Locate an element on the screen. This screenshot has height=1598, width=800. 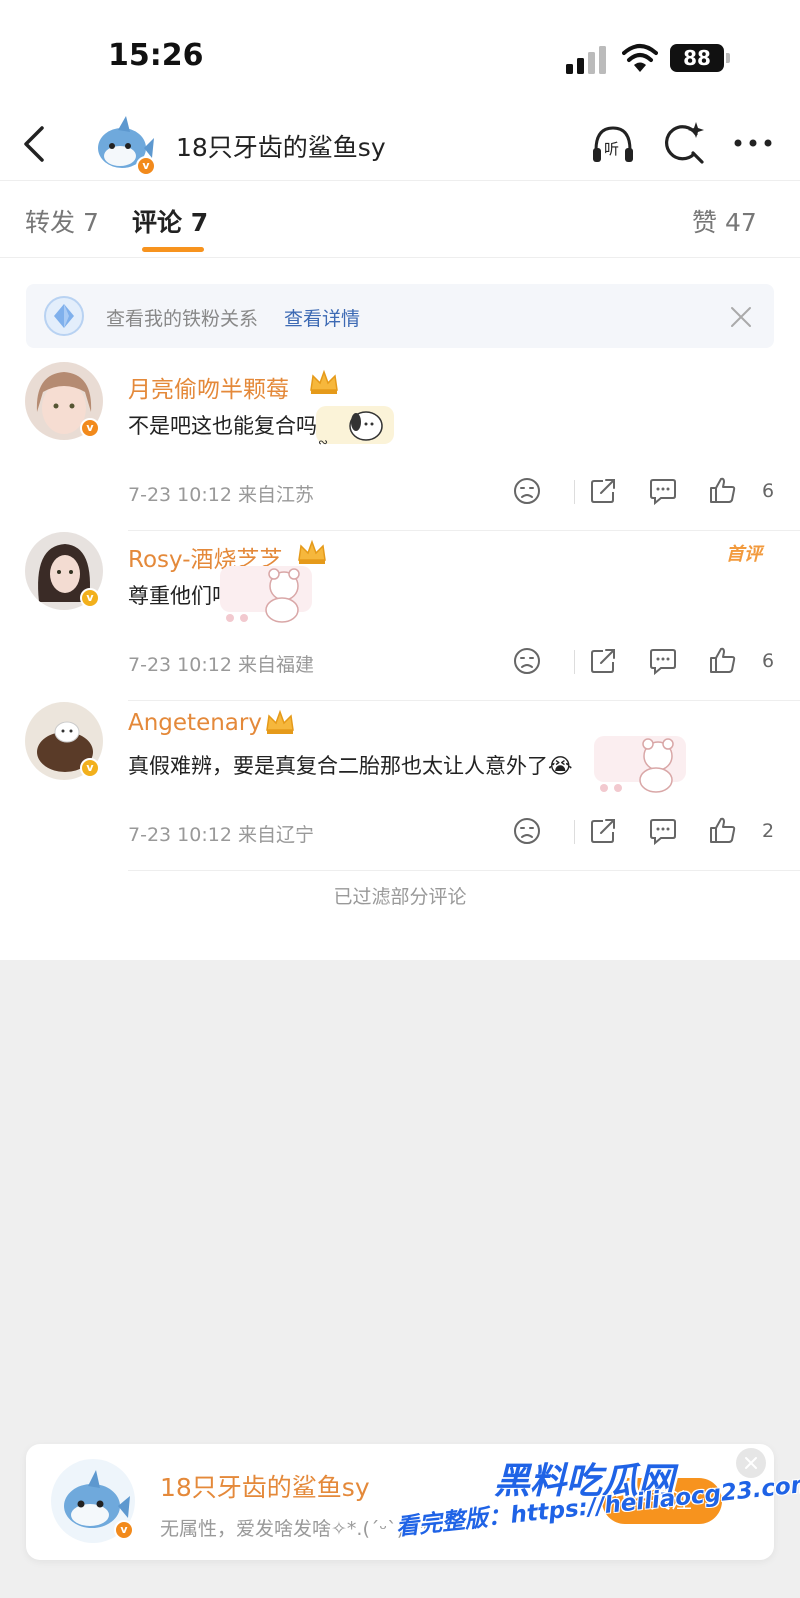
fan-banner-link: 查看详情 is located at coordinates (322, 317).